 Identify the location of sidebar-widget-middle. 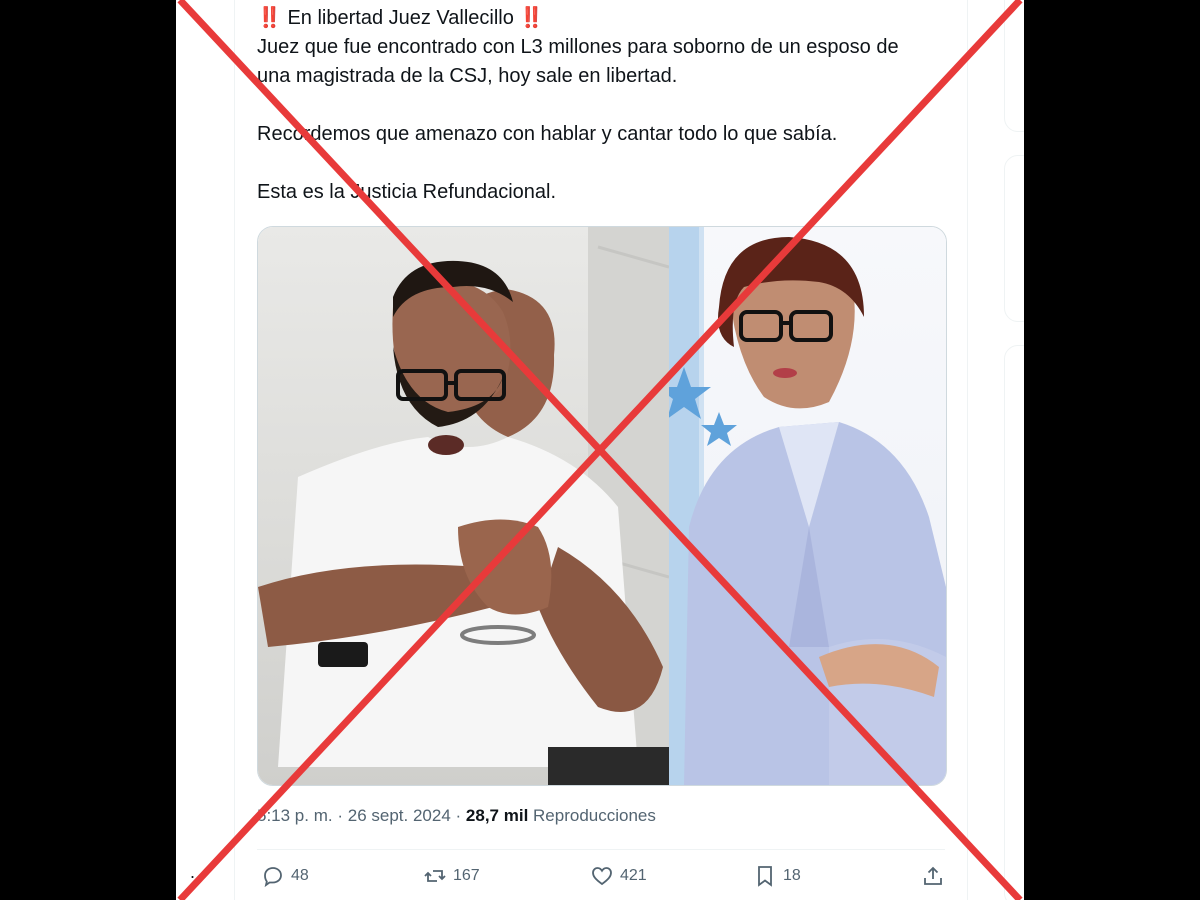
(1014, 238).